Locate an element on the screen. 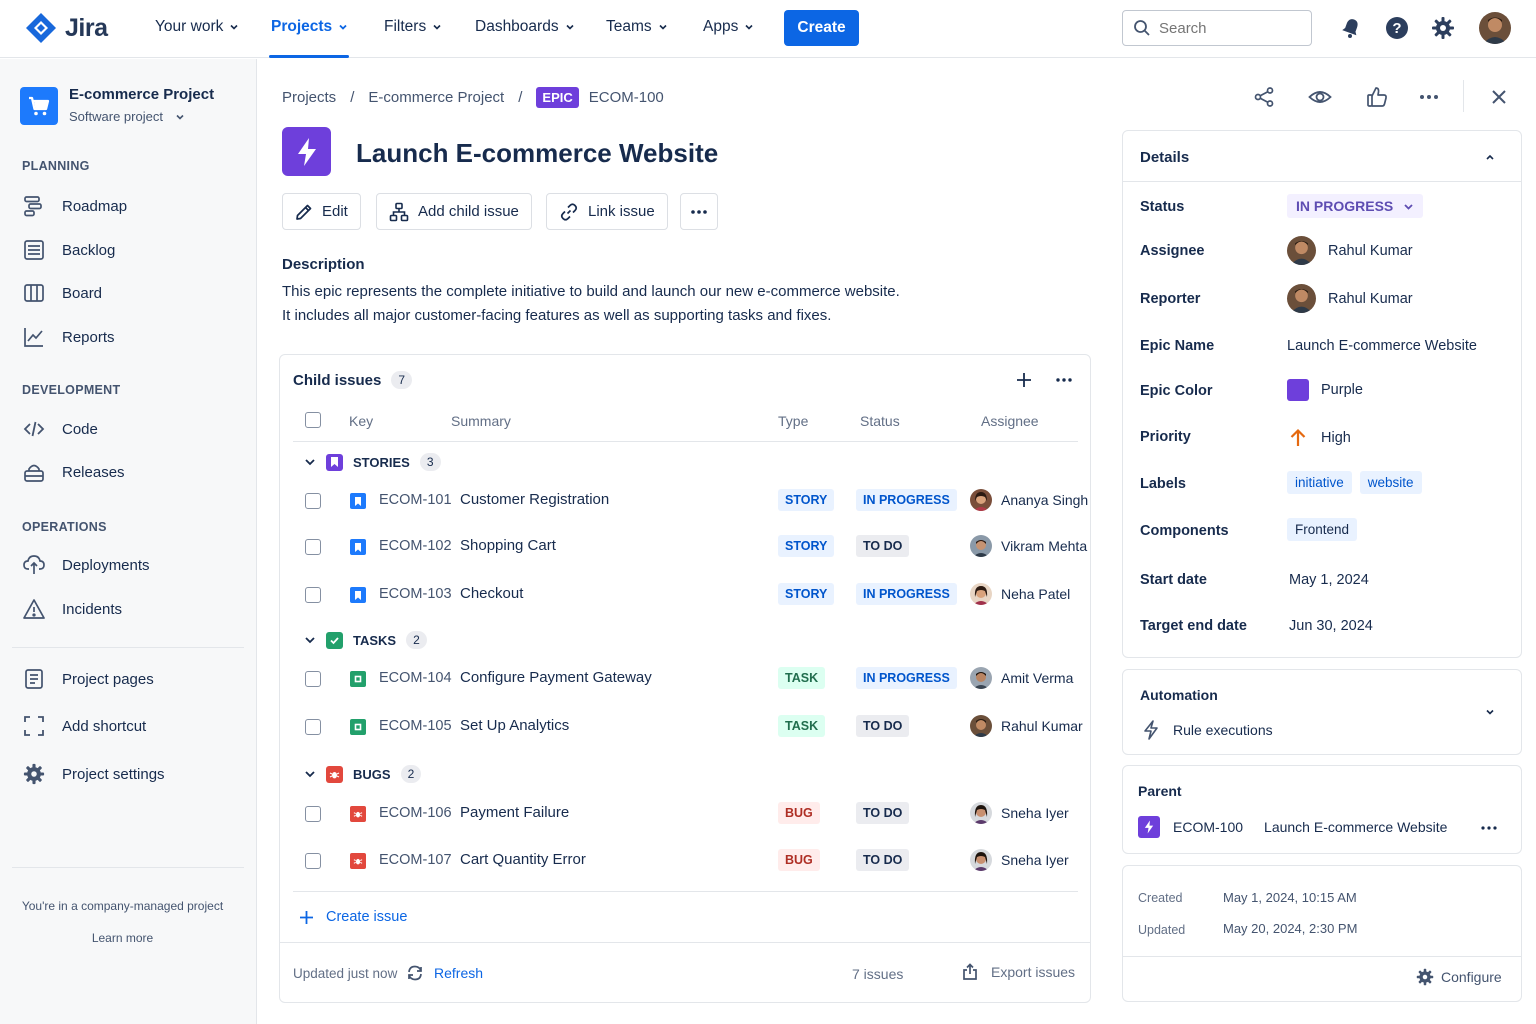 This screenshot has width=1536, height=1024. group-bugs: BUGS 2 is located at coordinates (363, 774).